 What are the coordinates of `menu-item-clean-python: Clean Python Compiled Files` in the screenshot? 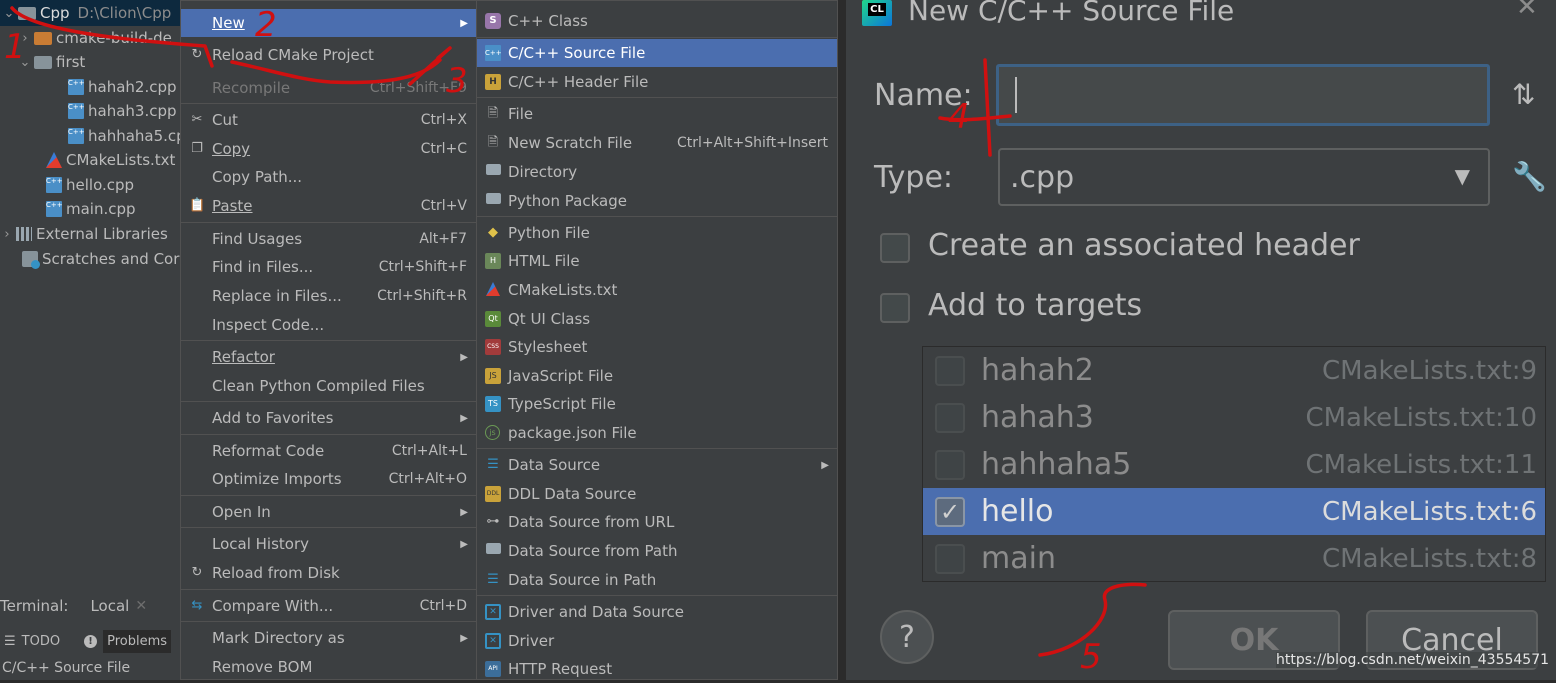 It's located at (328, 386).